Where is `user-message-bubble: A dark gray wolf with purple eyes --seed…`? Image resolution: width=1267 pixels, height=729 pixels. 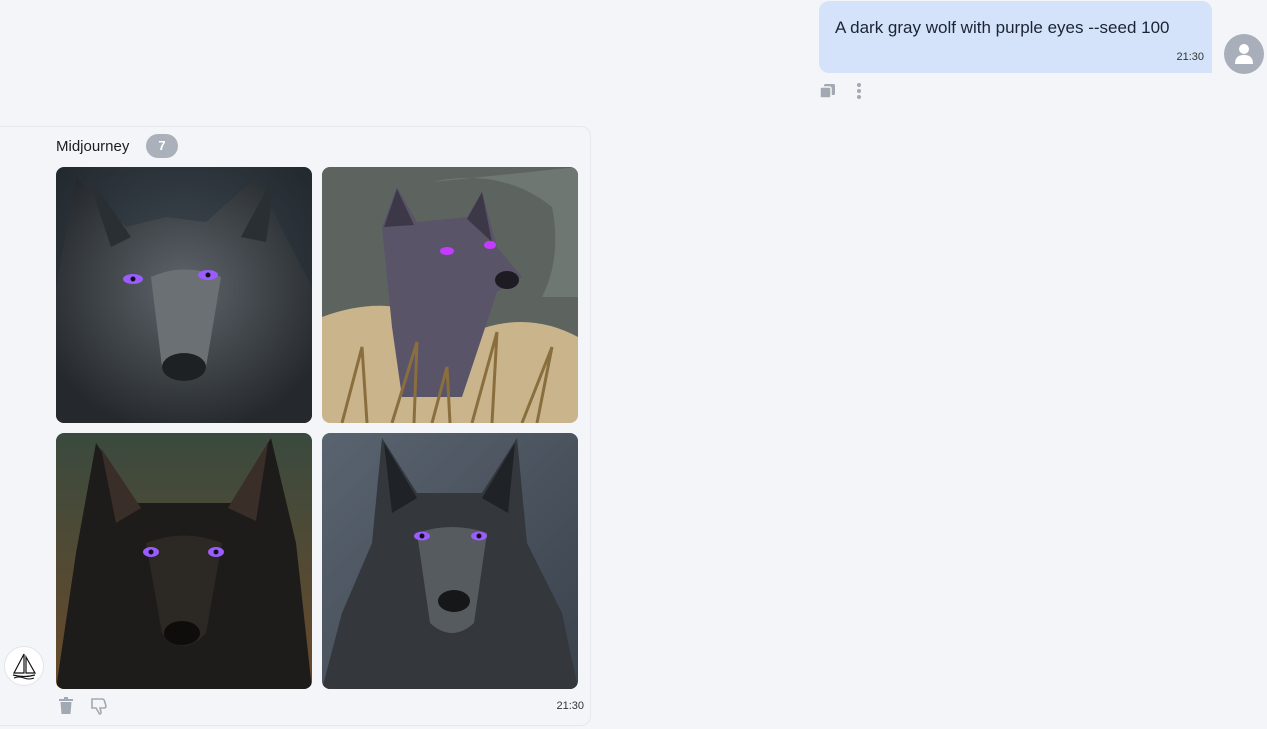 user-message-bubble: A dark gray wolf with purple eyes --seed… is located at coordinates (1015, 37).